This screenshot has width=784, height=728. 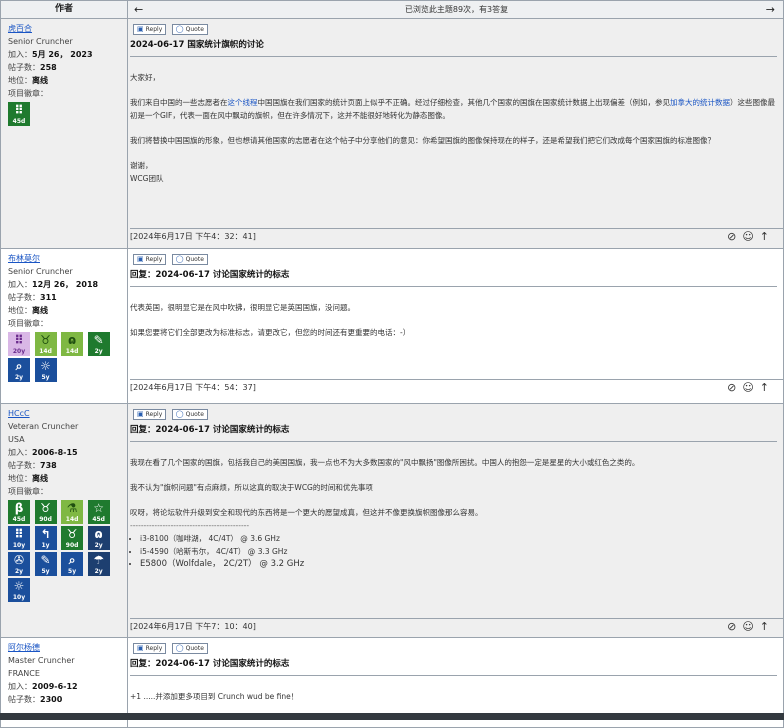 What do you see at coordinates (179, 29) in the screenshot?
I see `speech-bubble-icon: ◯` at bounding box center [179, 29].